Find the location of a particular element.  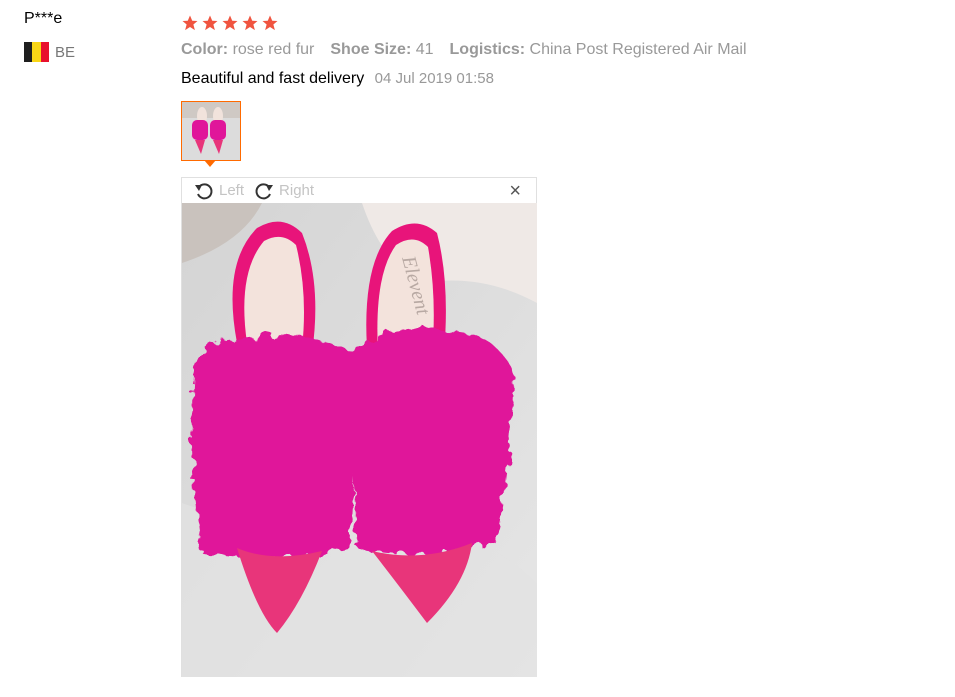

attr-color-value: rose red fur is located at coordinates (273, 49).